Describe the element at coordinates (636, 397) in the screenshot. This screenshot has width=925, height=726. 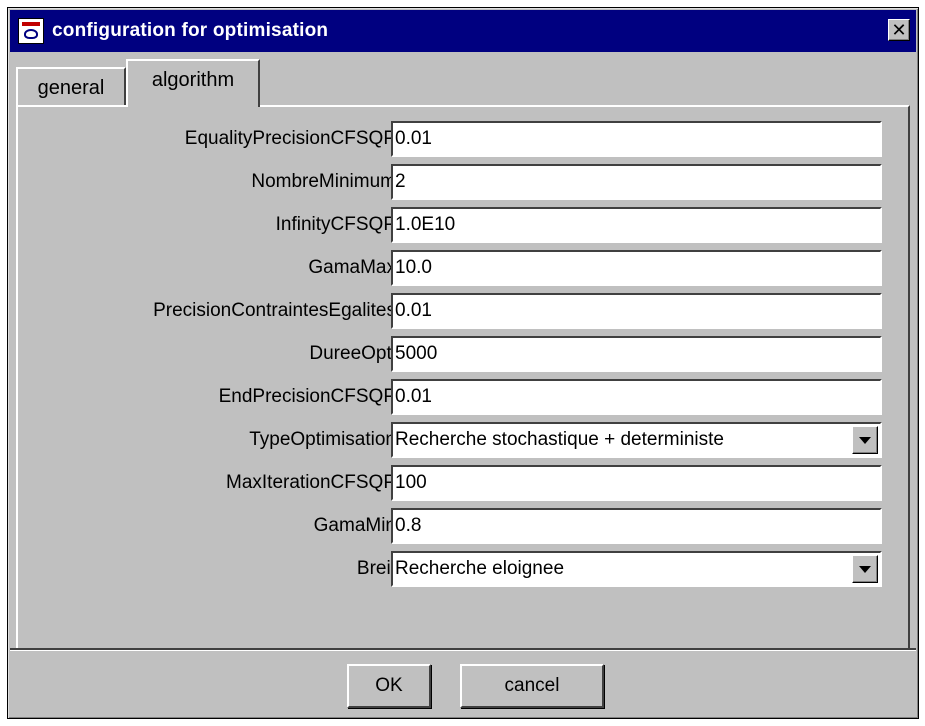
I see `end-precision-cfsqp-input: 0.01` at that location.